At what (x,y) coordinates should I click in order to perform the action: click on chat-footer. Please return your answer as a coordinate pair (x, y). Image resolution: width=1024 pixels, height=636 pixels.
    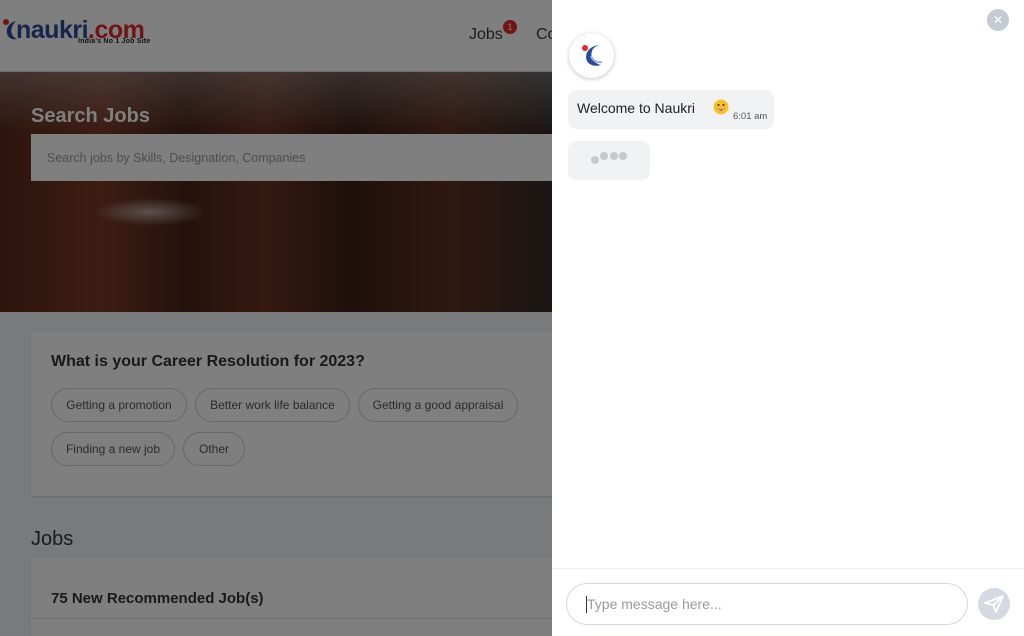
    Looking at the image, I should click on (788, 602).